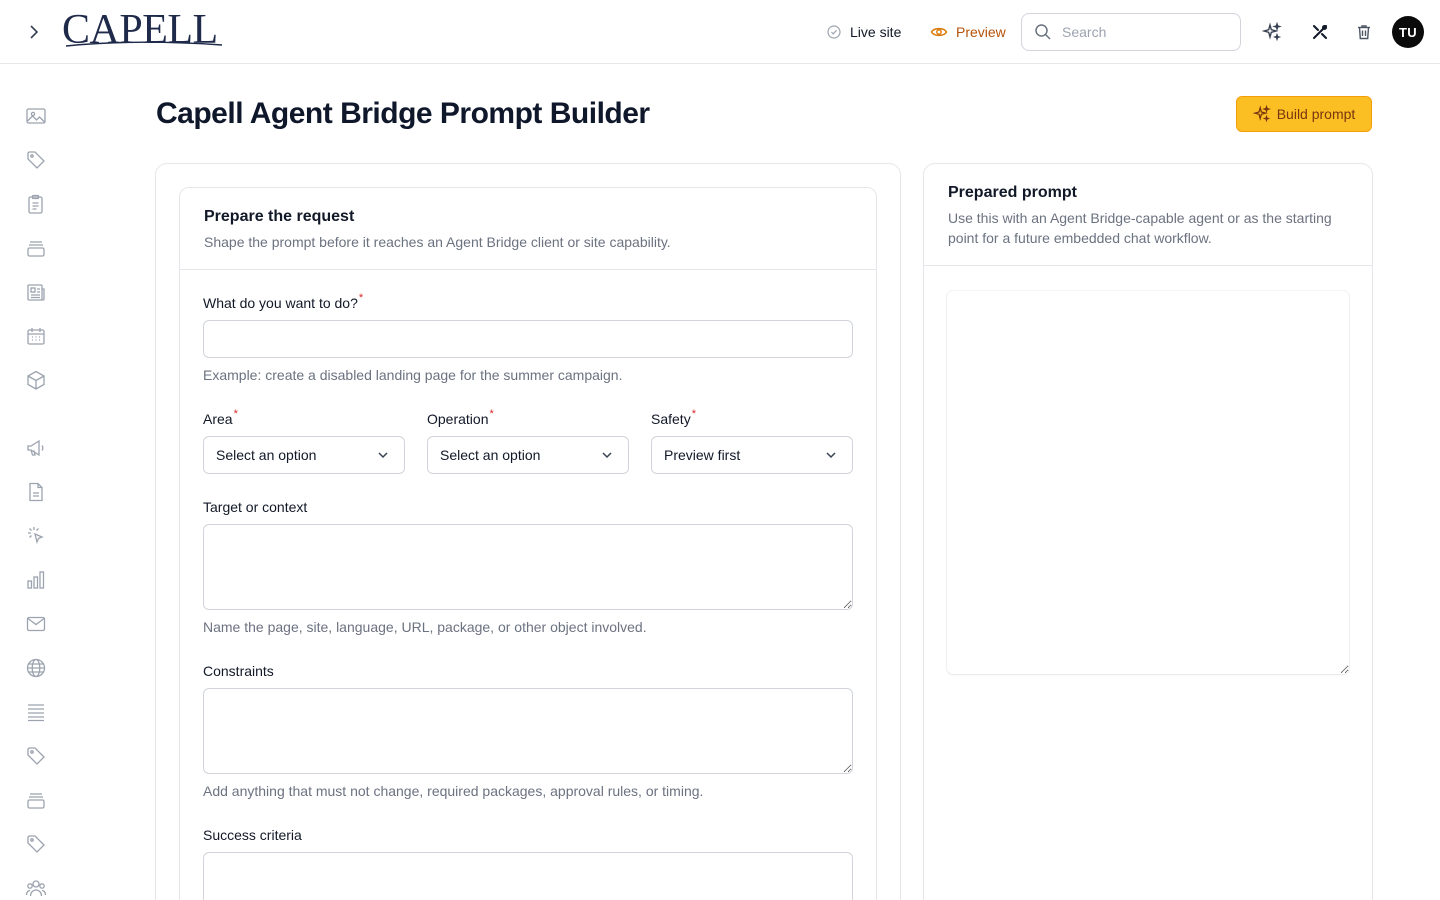 The height and width of the screenshot is (900, 1440). What do you see at coordinates (1142, 32) in the screenshot?
I see `search-input` at bounding box center [1142, 32].